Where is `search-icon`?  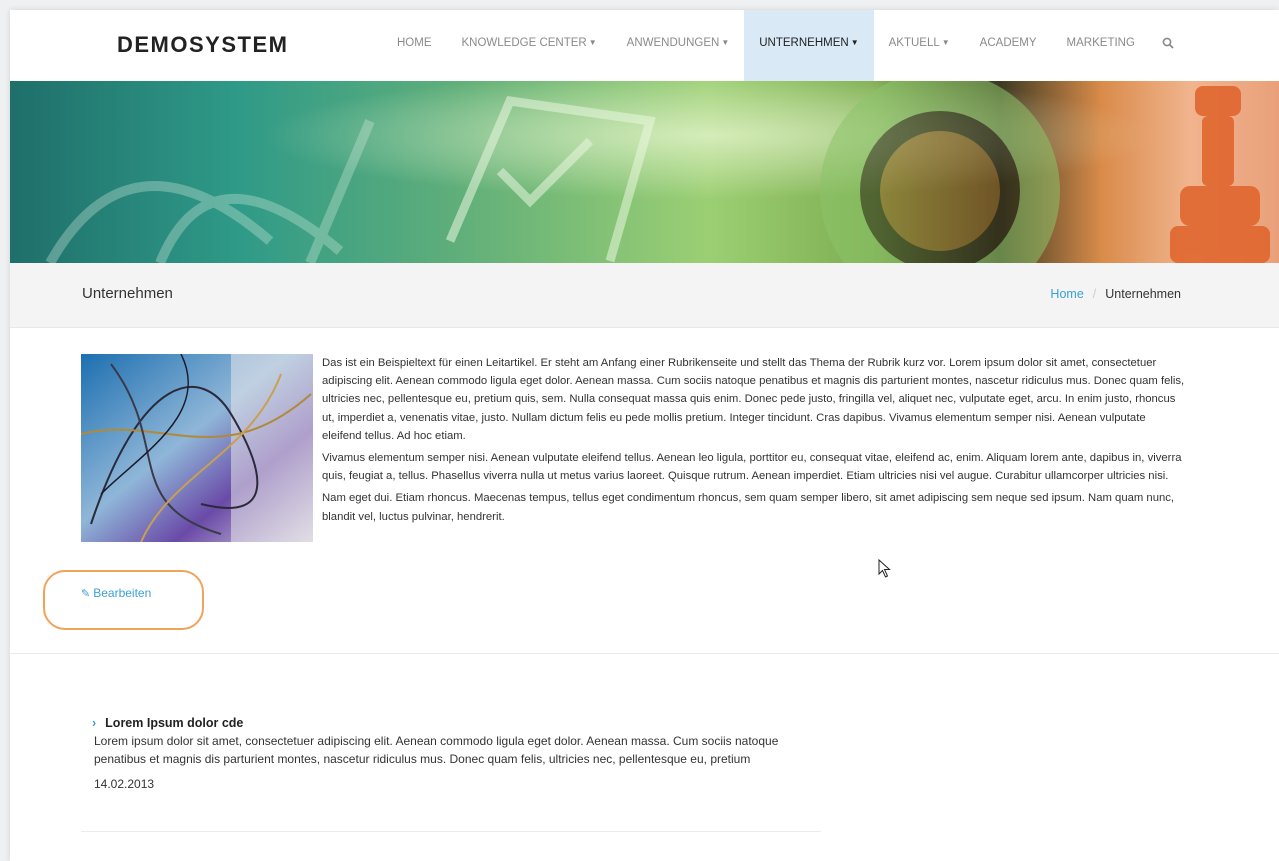 search-icon is located at coordinates (1168, 43).